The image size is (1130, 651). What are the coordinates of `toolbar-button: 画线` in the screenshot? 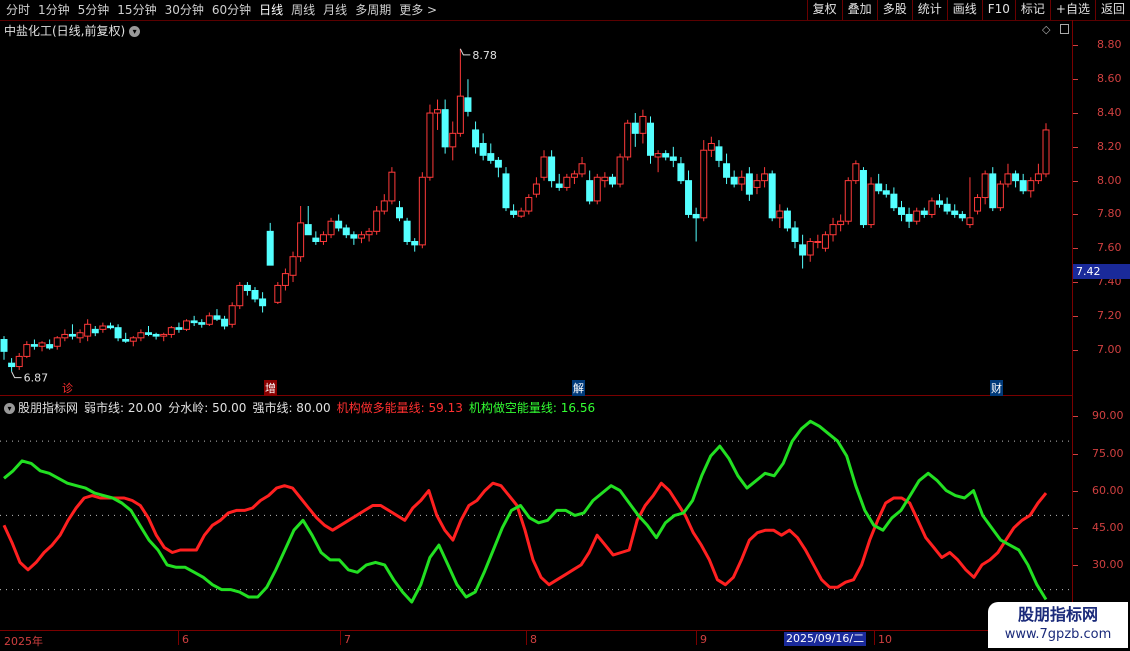 It's located at (964, 10).